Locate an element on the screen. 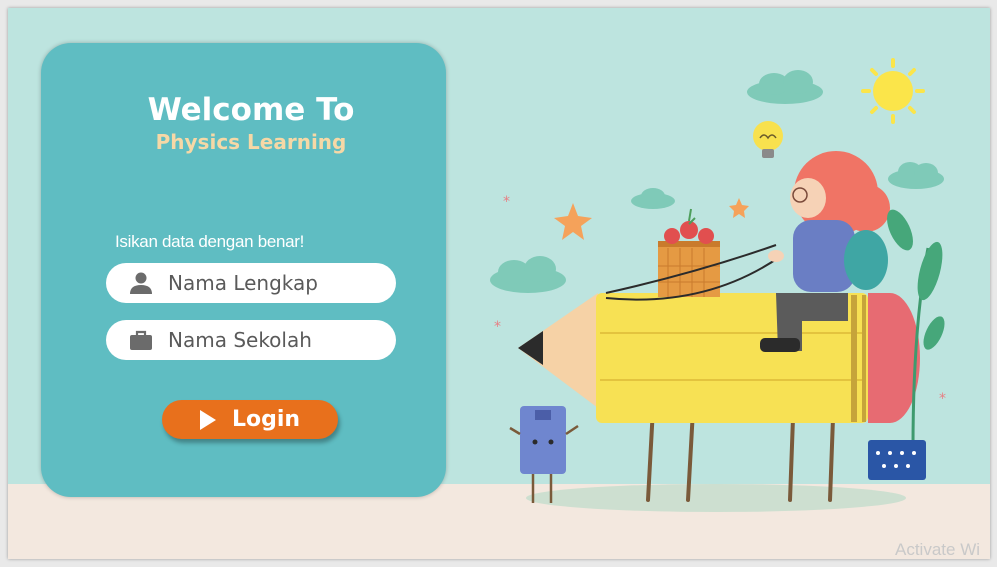 The image size is (997, 567). lightbulb-shape is located at coordinates (768, 139).